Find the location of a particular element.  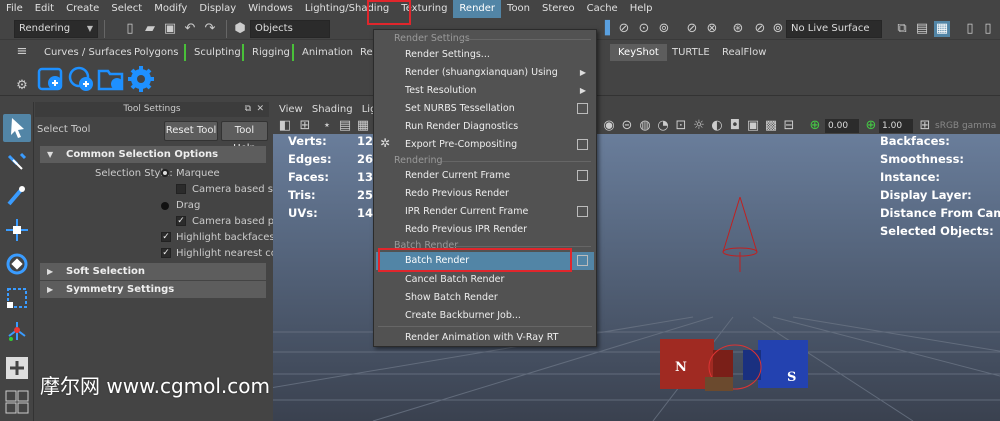

render-frame-icon: ▤ is located at coordinates (922, 29).